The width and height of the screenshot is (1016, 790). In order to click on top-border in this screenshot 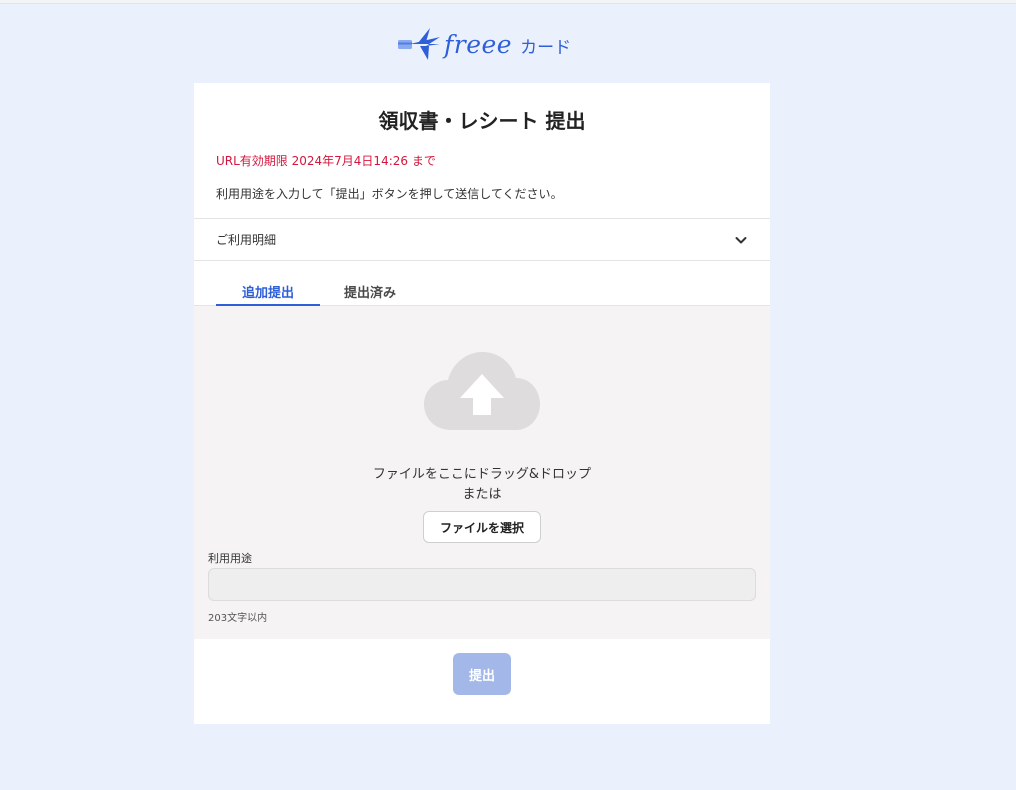, I will do `click(508, 2)`.